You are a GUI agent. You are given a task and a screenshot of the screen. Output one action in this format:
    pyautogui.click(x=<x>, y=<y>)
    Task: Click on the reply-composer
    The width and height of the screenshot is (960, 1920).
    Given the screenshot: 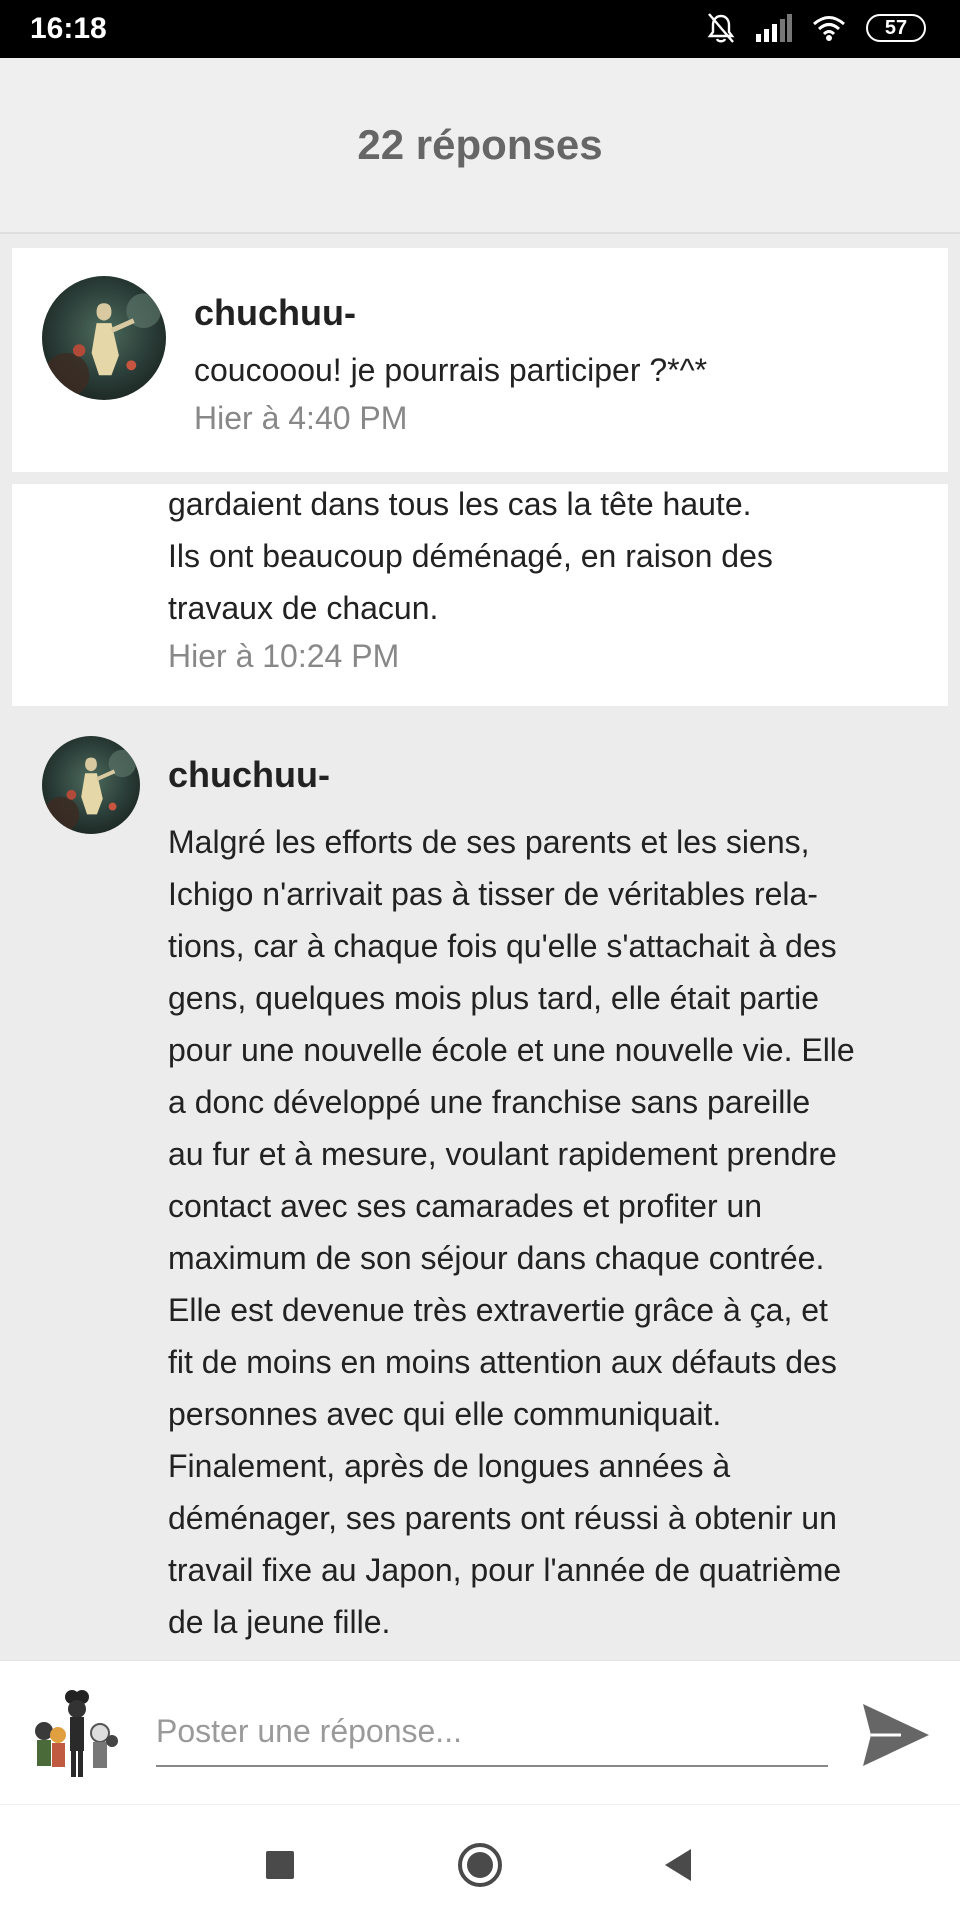 What is the action you would take?
    pyautogui.click(x=480, y=1732)
    